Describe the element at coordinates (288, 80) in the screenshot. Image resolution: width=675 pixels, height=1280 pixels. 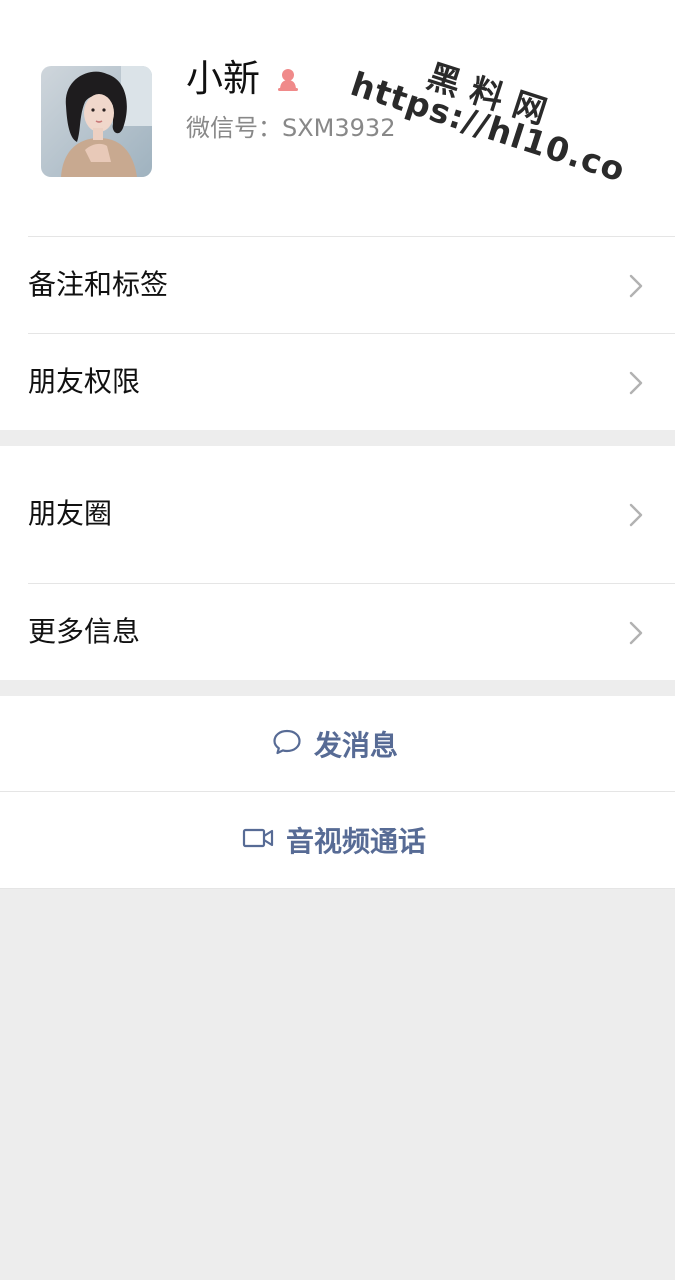
I see `female-icon` at that location.